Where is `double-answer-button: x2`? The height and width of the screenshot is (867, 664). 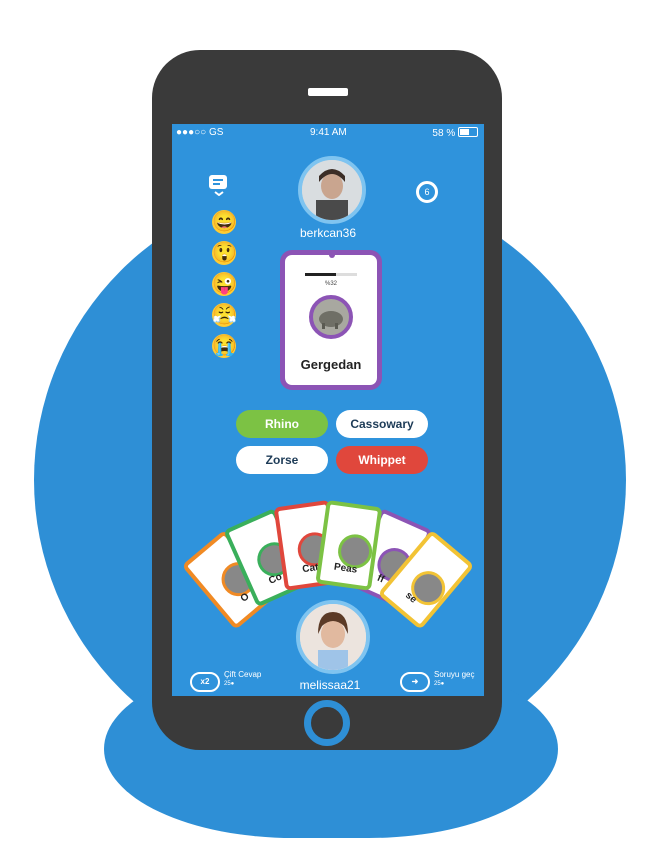
double-answer-button: x2 is located at coordinates (205, 682).